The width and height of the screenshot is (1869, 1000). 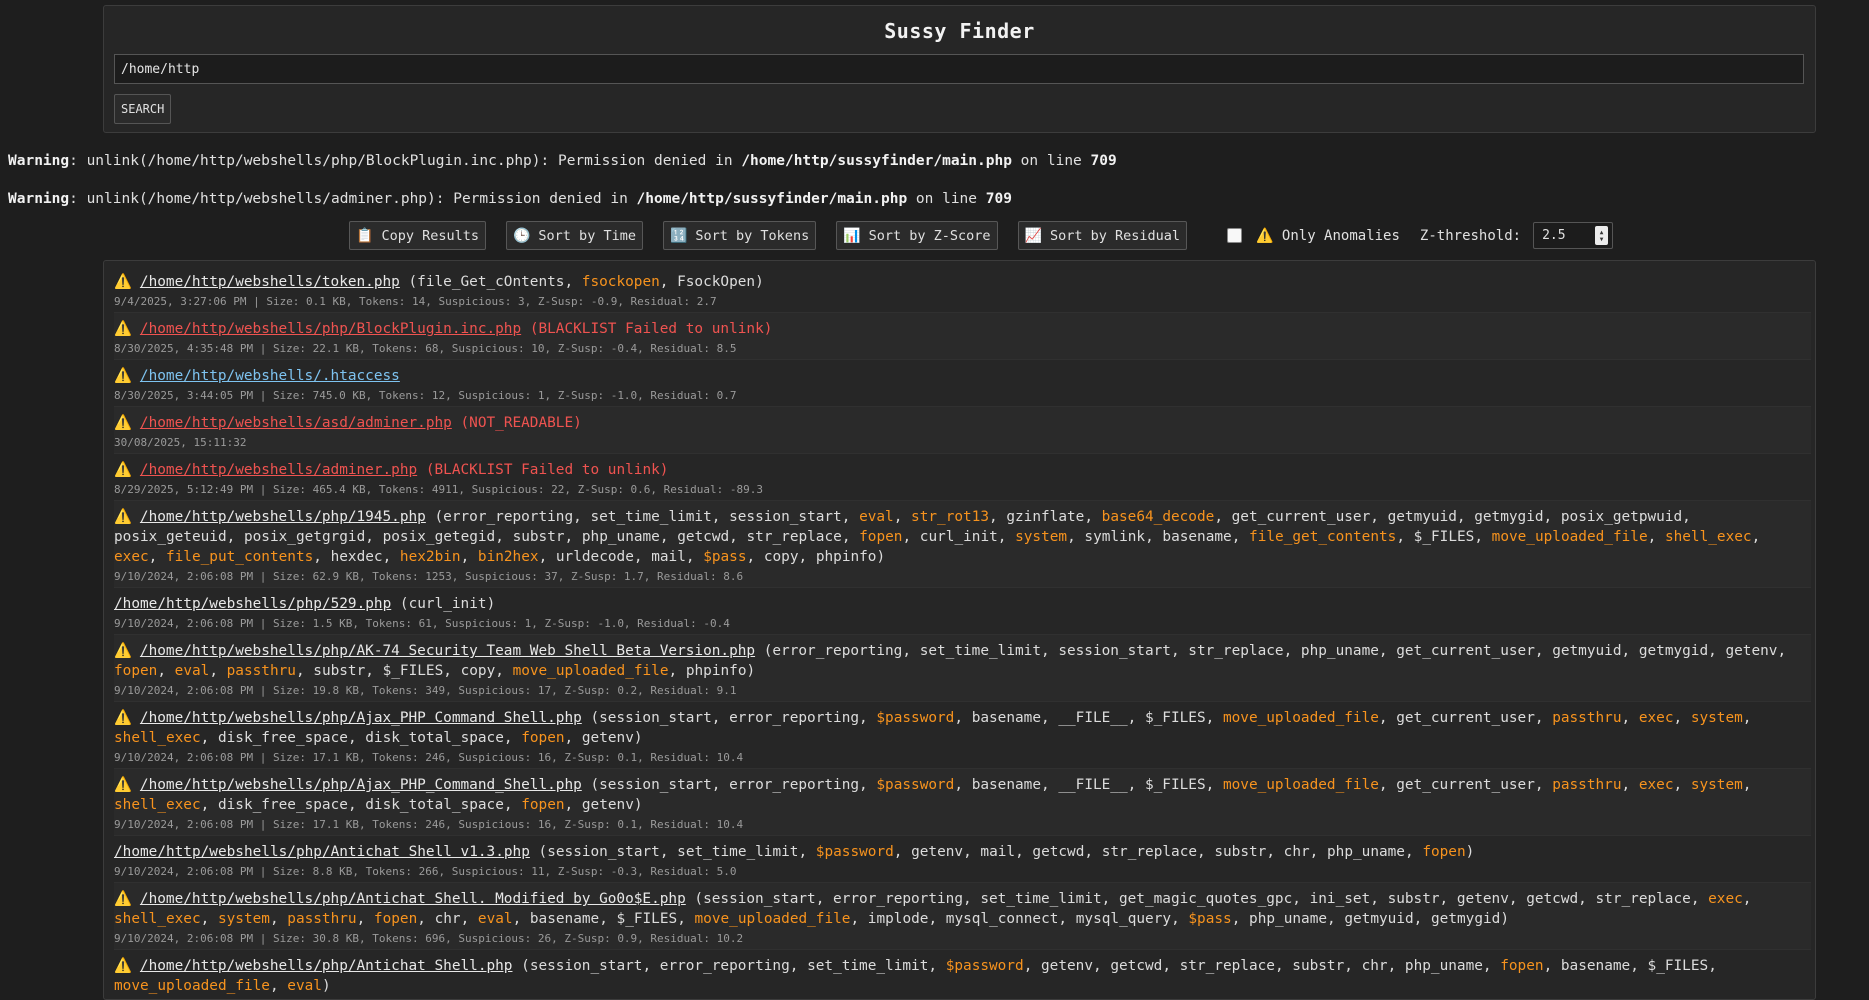 I want to click on suspicious-function: shell_exec, so click(x=157, y=738).